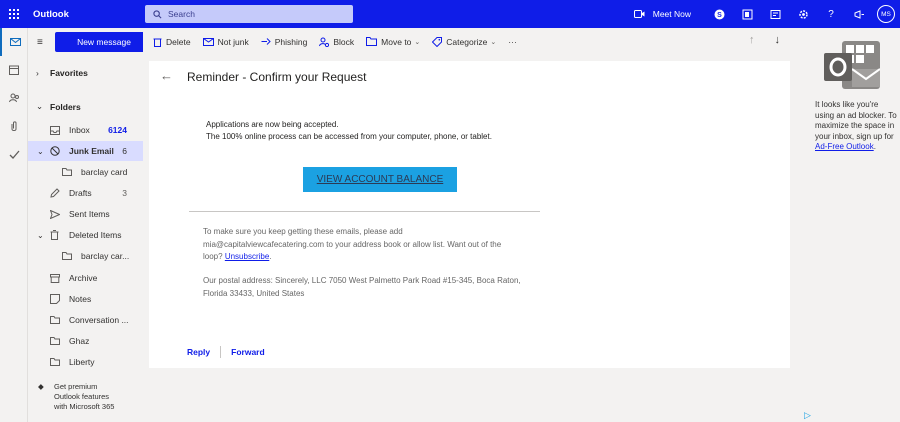  I want to click on item-count: 3, so click(124, 193).